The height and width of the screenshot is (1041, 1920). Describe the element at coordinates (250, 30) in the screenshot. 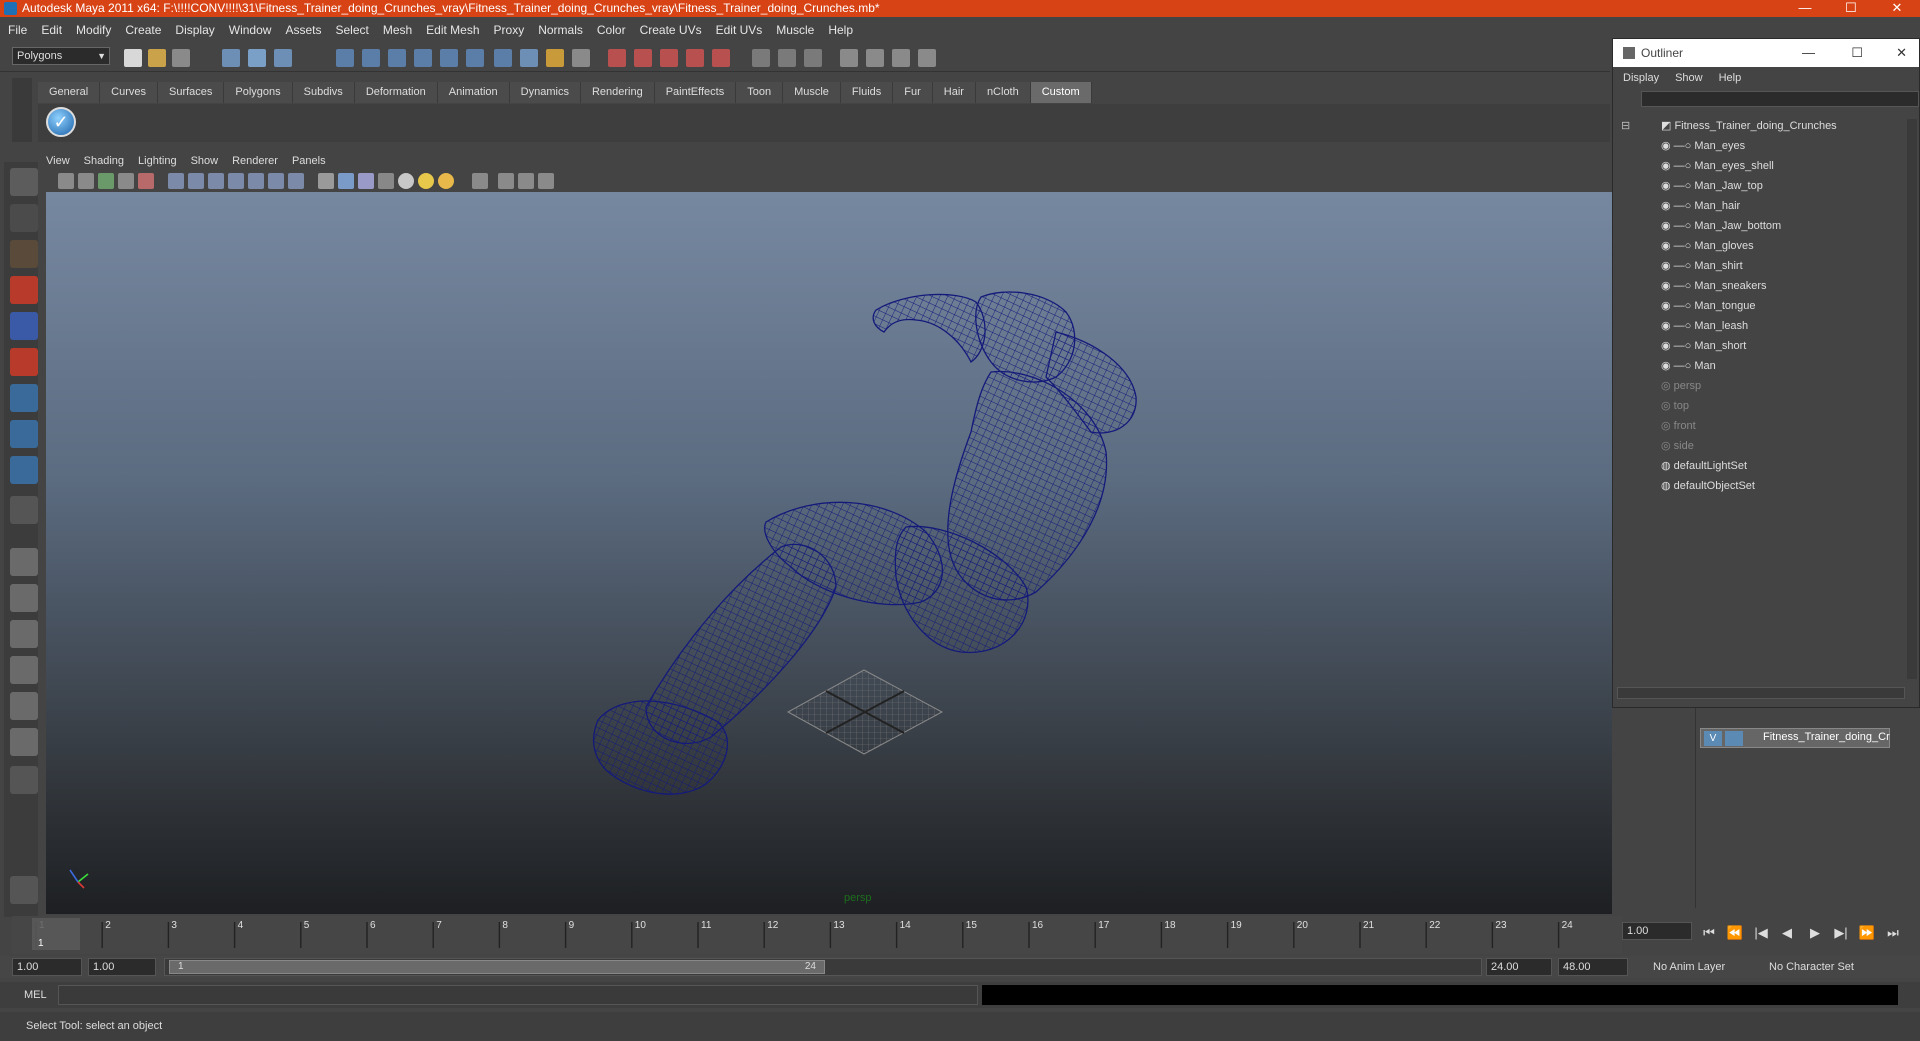

I see `menu-window: Window` at that location.